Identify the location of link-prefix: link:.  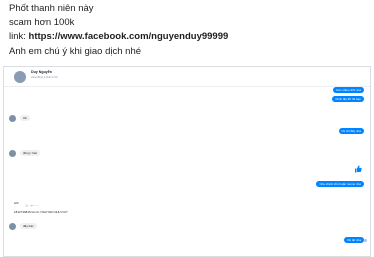
(19, 37).